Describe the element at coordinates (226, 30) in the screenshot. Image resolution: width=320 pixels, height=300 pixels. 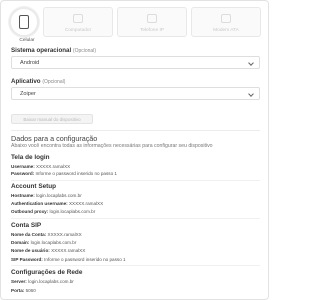
I see `device-tab-label: Modem ATA` at that location.